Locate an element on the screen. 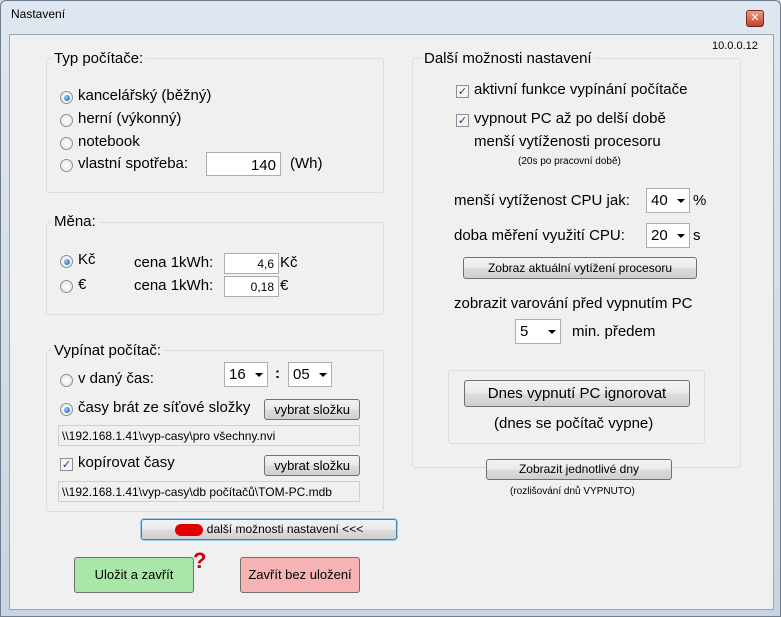 This screenshot has height=617, width=781. cpu-threshold-unit: % is located at coordinates (700, 200).